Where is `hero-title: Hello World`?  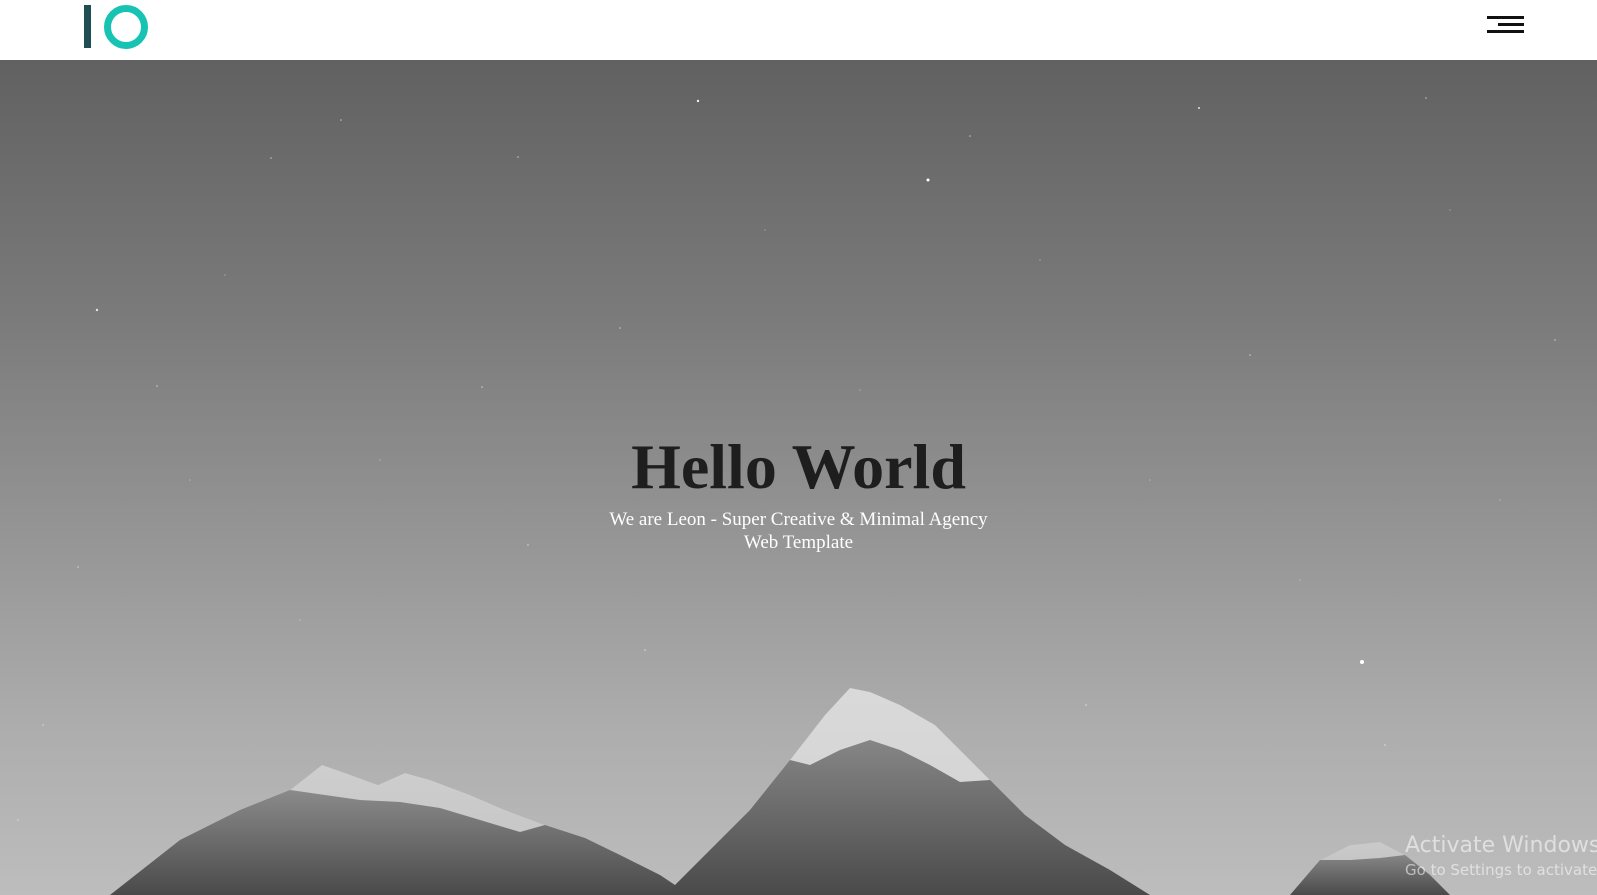
hero-title: Hello World is located at coordinates (798, 466).